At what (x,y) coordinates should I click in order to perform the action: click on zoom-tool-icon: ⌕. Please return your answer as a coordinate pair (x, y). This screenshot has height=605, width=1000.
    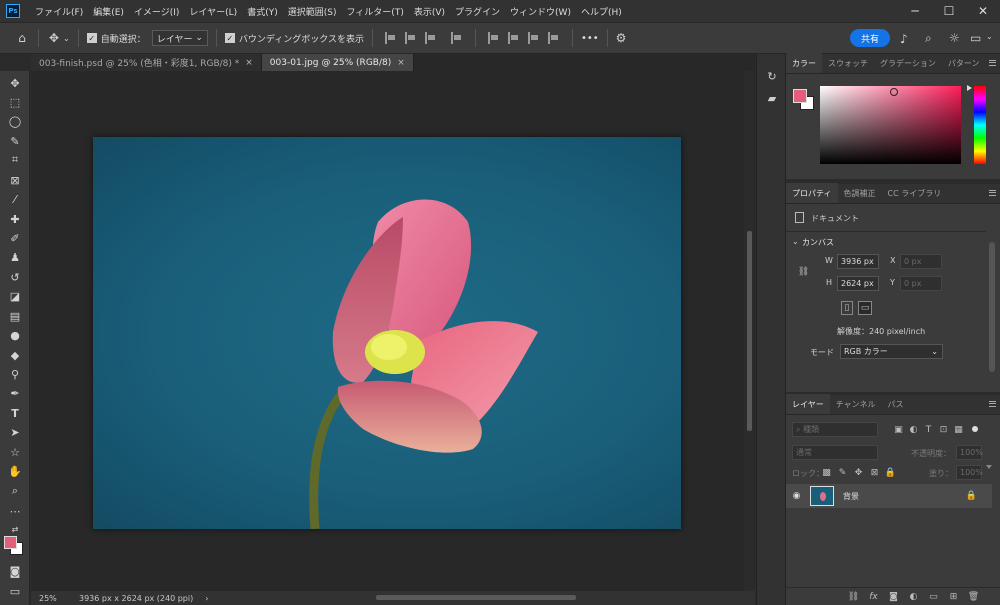
    Looking at the image, I should click on (15, 491).